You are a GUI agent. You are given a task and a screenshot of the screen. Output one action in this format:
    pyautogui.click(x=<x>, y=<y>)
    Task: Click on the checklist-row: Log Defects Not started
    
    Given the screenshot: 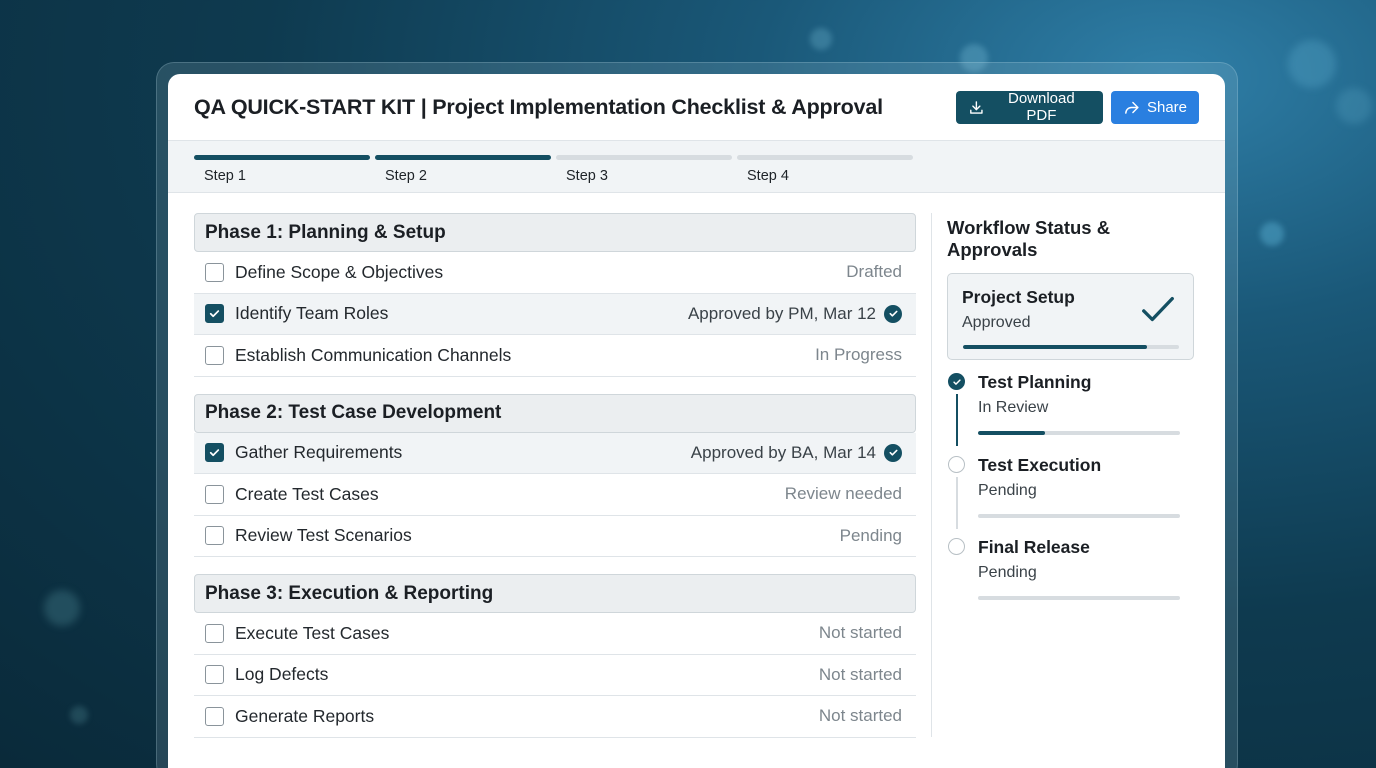 What is the action you would take?
    pyautogui.click(x=555, y=675)
    